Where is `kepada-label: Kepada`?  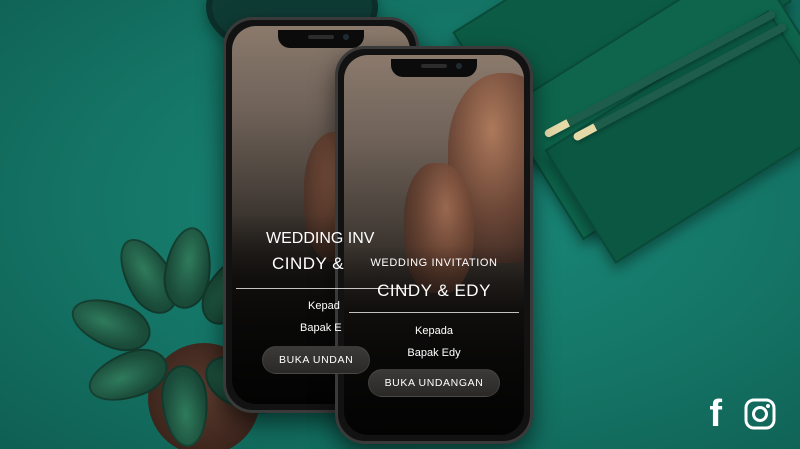
kepada-label: Kepada is located at coordinates (434, 331).